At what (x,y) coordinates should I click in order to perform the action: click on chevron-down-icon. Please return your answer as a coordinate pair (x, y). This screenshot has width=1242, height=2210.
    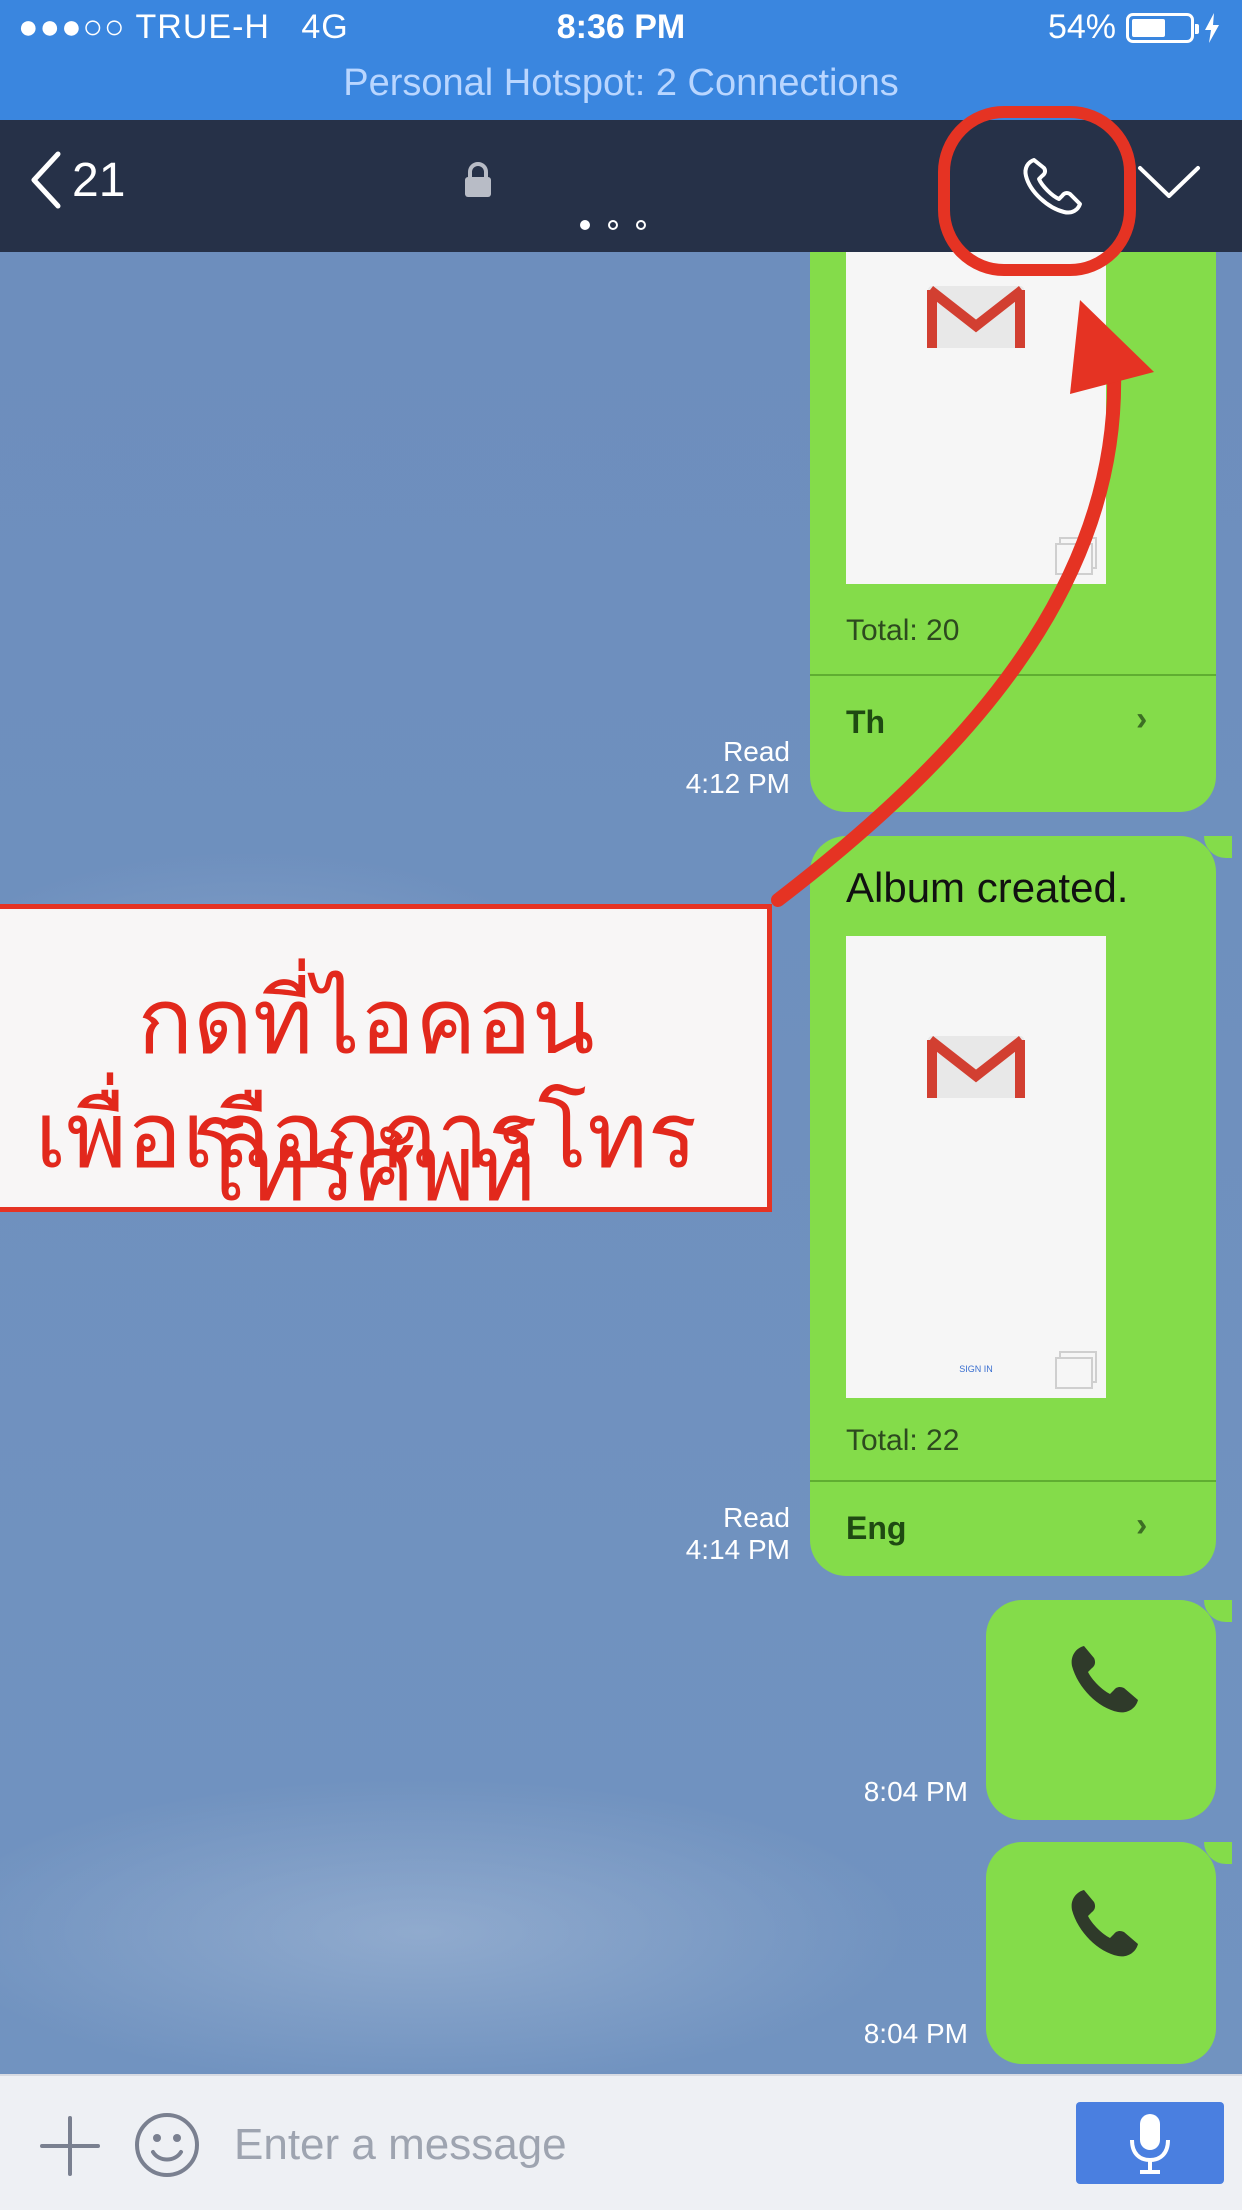
    Looking at the image, I should click on (1169, 182).